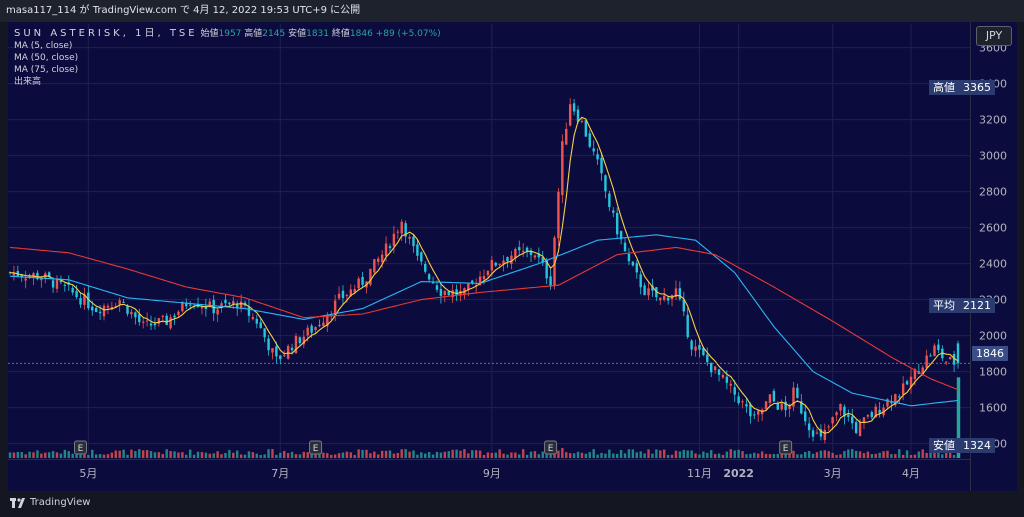  Describe the element at coordinates (227, 70) in the screenshot. I see `ma75-legend: MA (75, close)` at that location.